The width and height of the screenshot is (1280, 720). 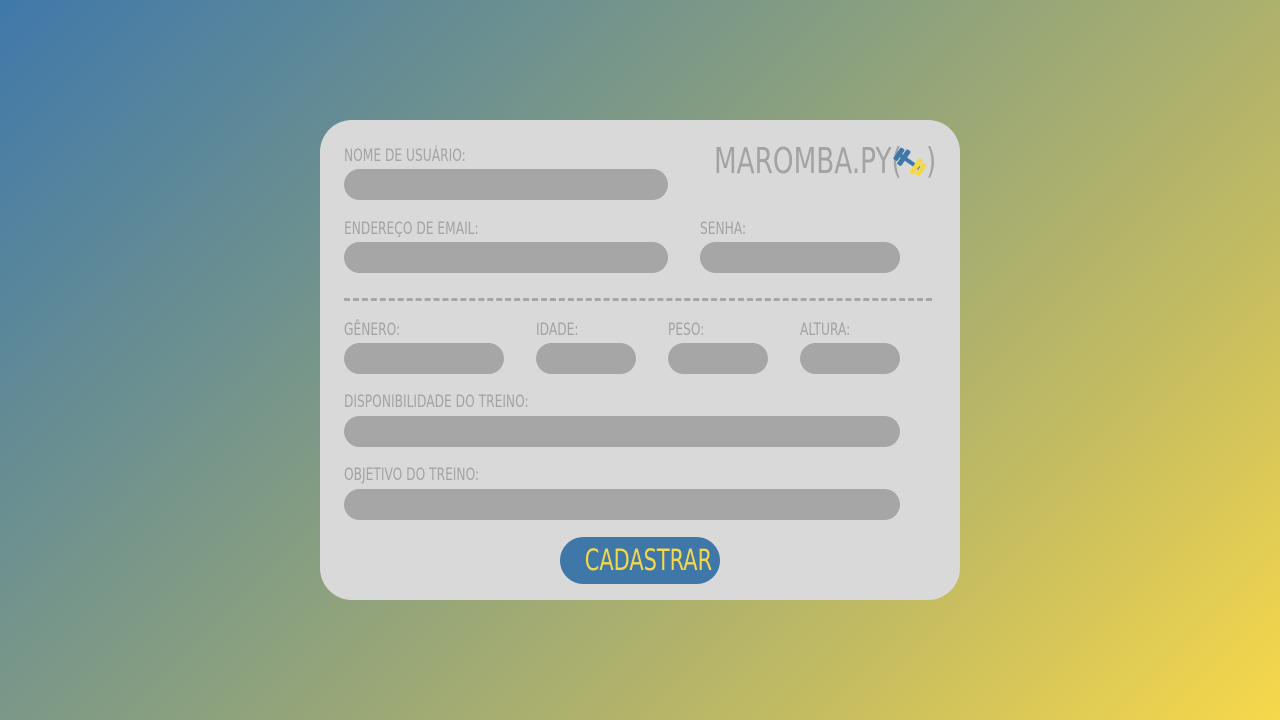 What do you see at coordinates (931, 161) in the screenshot?
I see `brand-title-closing: )` at bounding box center [931, 161].